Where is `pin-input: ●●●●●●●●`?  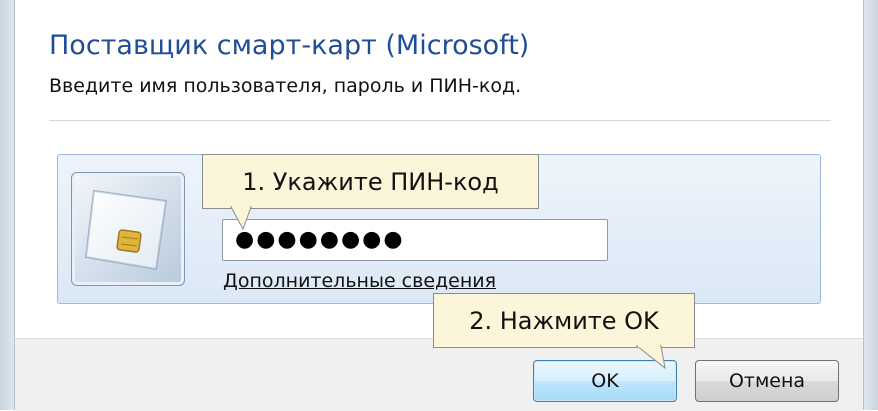
pin-input: ●●●●●●●● is located at coordinates (415, 240).